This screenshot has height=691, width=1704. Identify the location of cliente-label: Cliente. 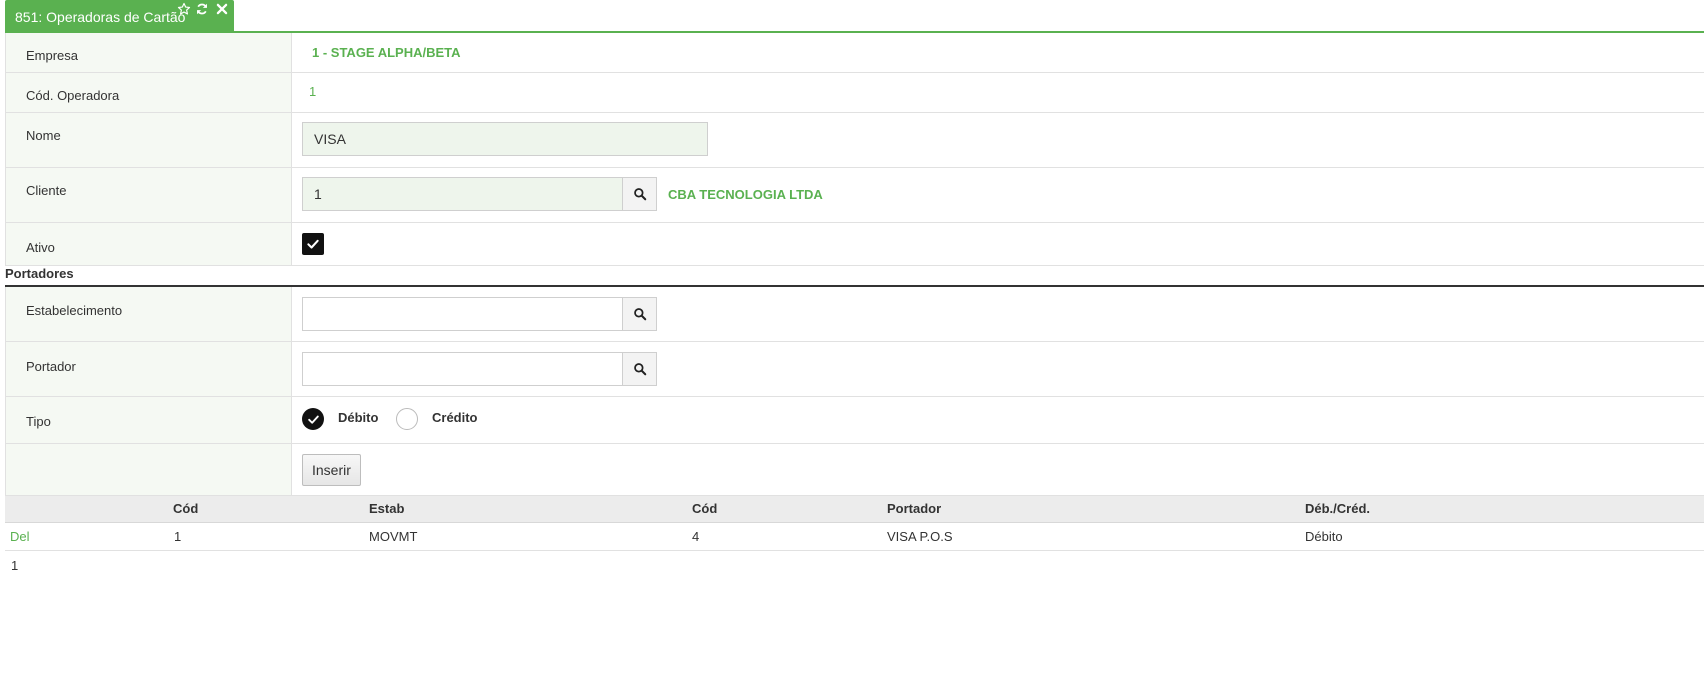
(46, 190).